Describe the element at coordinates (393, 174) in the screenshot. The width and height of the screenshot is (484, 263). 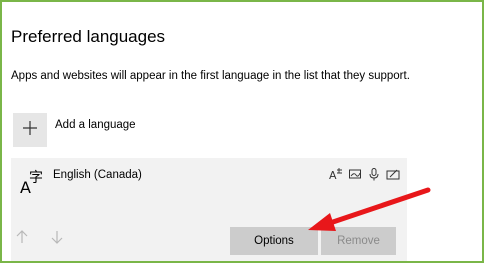
I see `keyboard-icon` at that location.